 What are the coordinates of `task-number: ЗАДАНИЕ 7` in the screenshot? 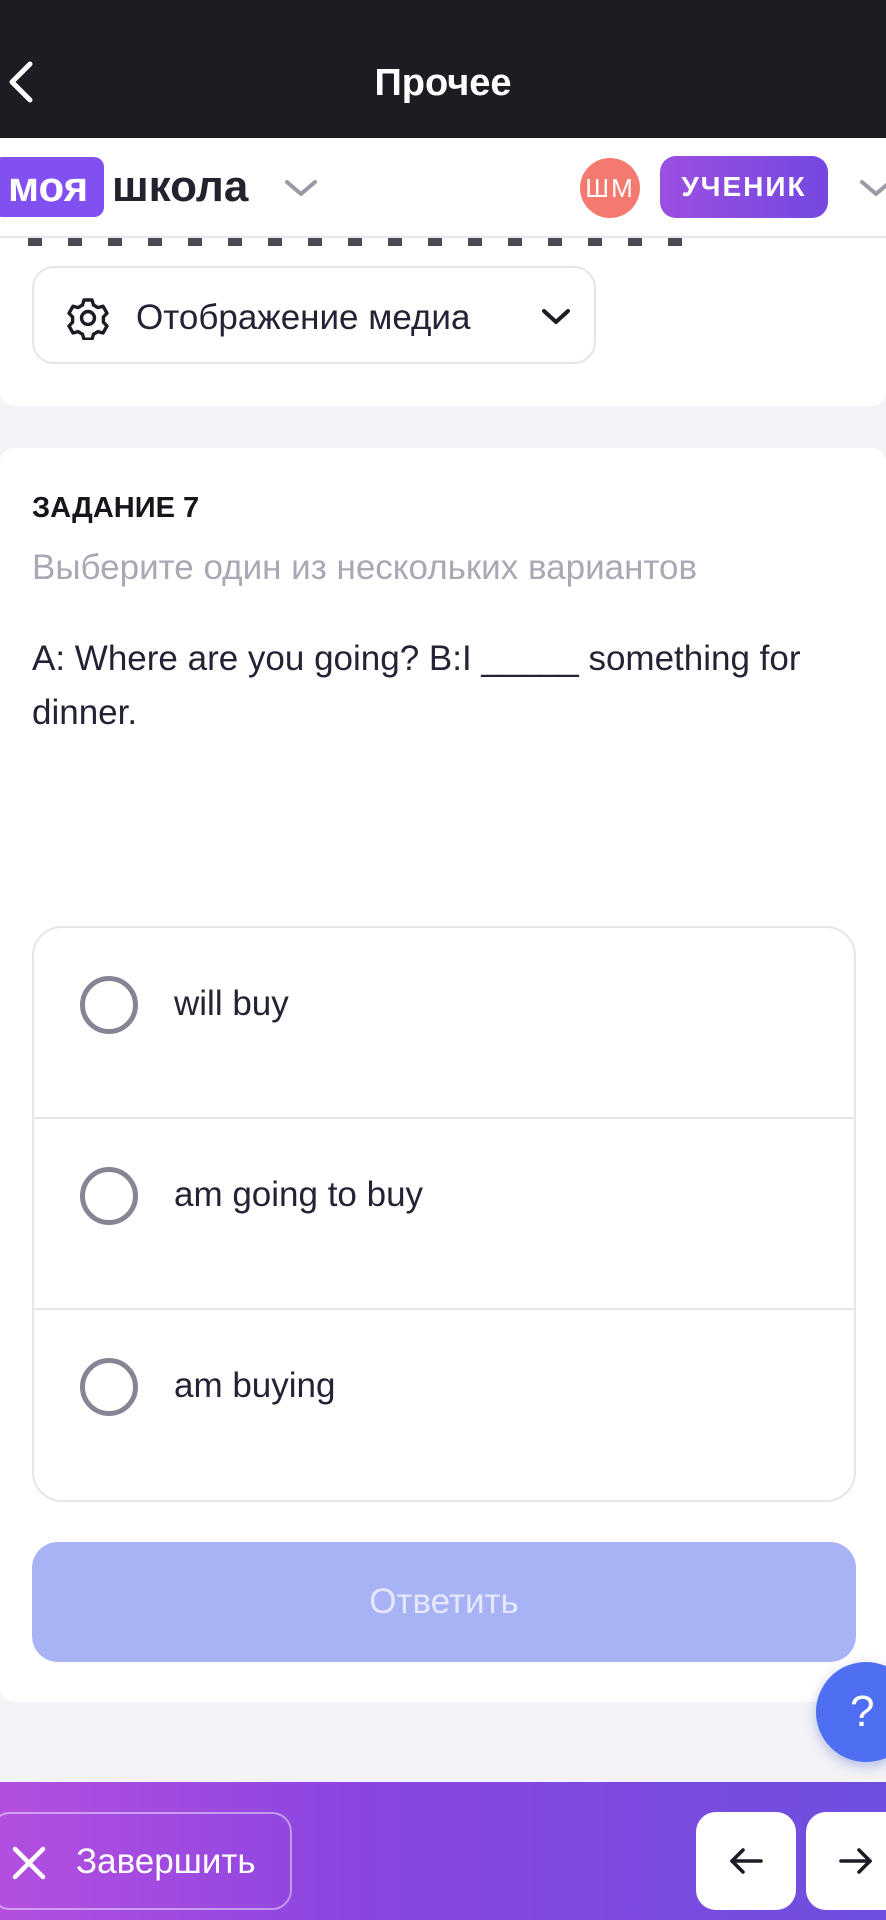 It's located at (116, 508).